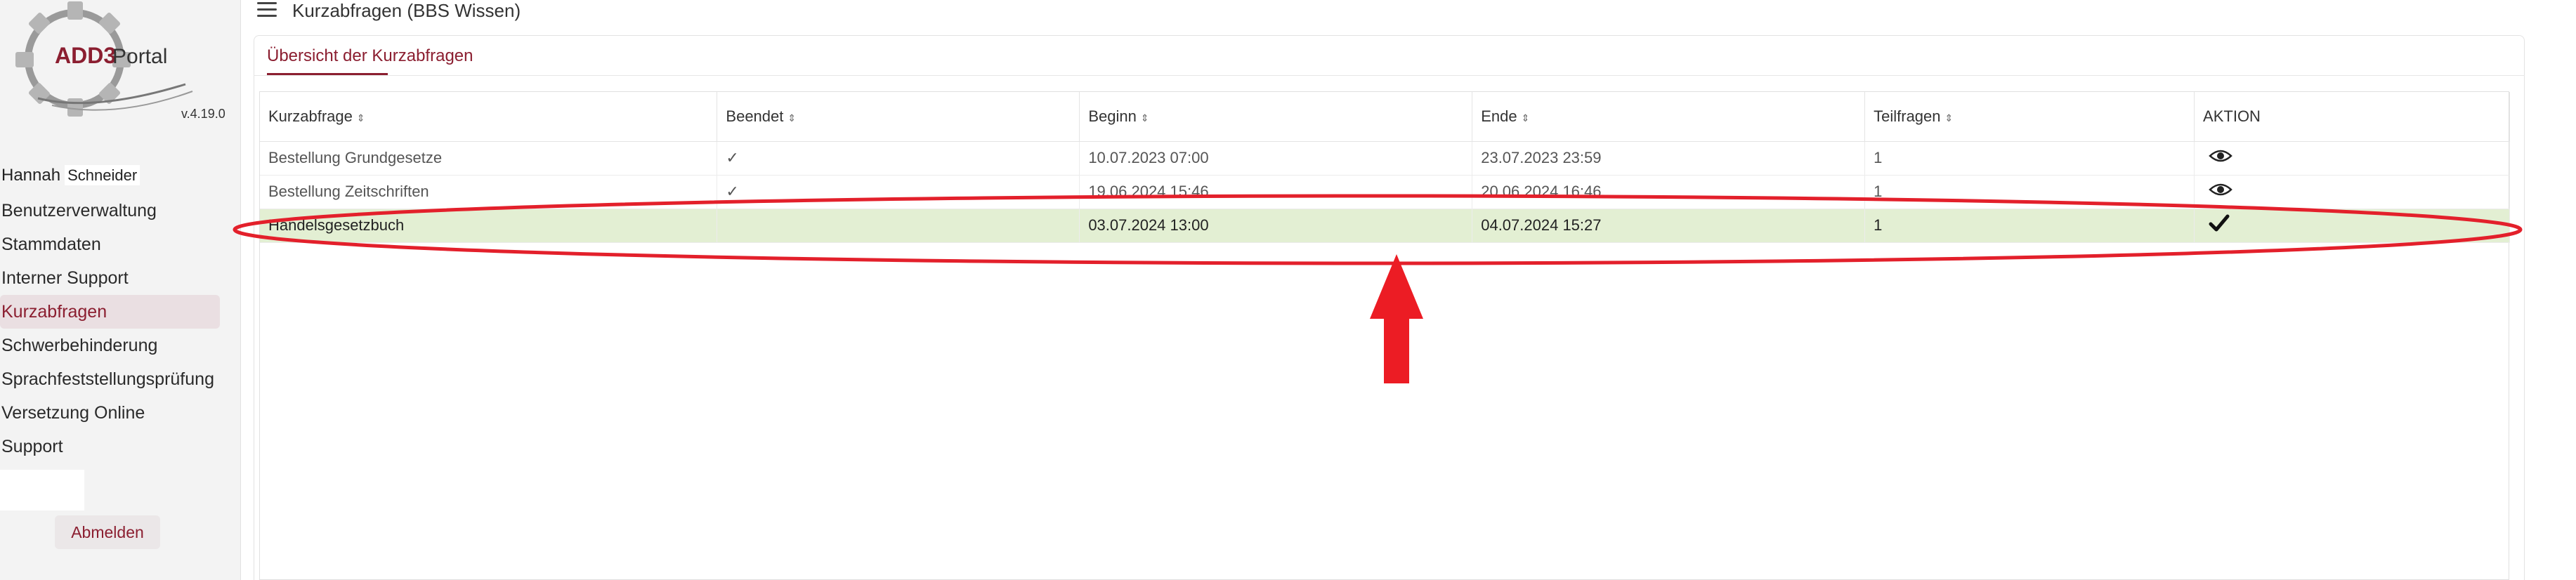 Image resolution: width=2576 pixels, height=580 pixels. Describe the element at coordinates (1669, 226) in the screenshot. I see `cell-ende: 04.07.2024 15:27` at that location.